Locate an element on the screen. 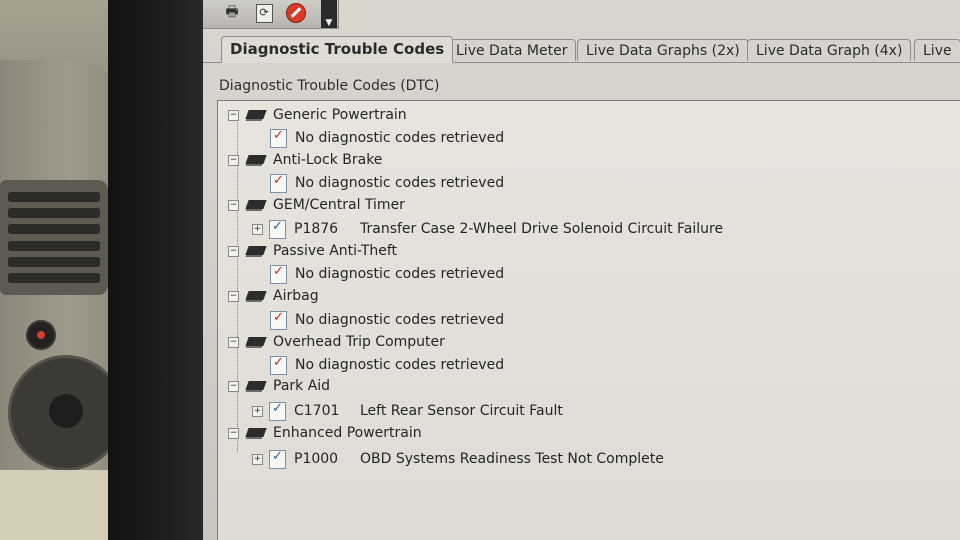 The width and height of the screenshot is (960, 540). tree-node-module: − GEM/Central Timer is located at coordinates (316, 205).